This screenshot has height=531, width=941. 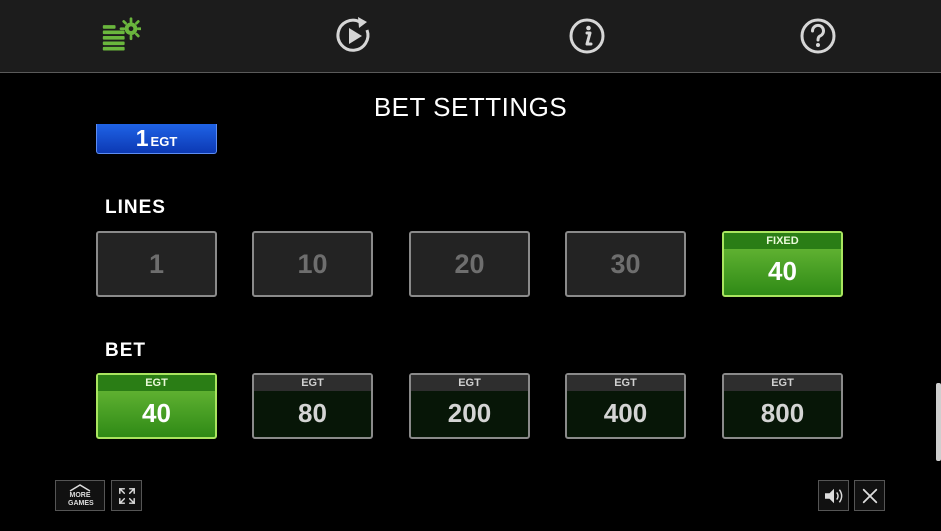 What do you see at coordinates (80, 487) in the screenshot?
I see `home-icon` at bounding box center [80, 487].